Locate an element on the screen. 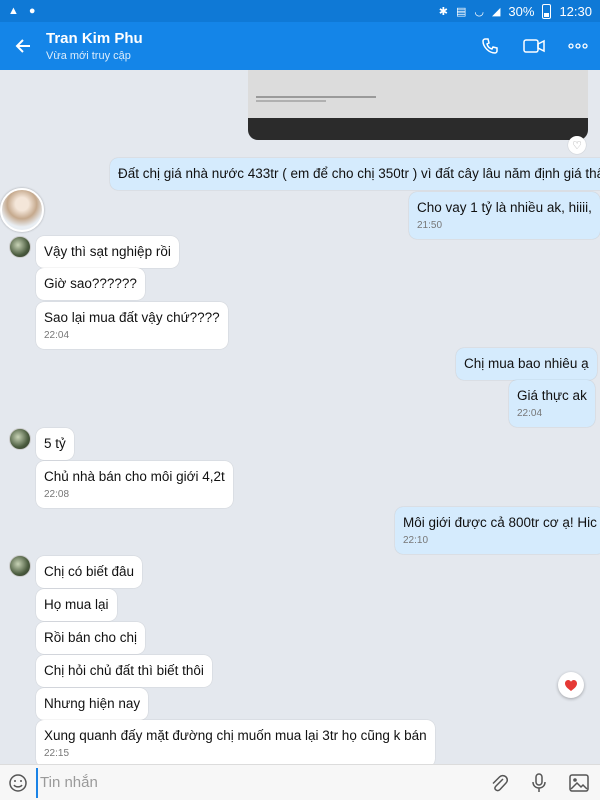  contact-info: Tran Kim Phu Vừa mới truy cập is located at coordinates (94, 46).